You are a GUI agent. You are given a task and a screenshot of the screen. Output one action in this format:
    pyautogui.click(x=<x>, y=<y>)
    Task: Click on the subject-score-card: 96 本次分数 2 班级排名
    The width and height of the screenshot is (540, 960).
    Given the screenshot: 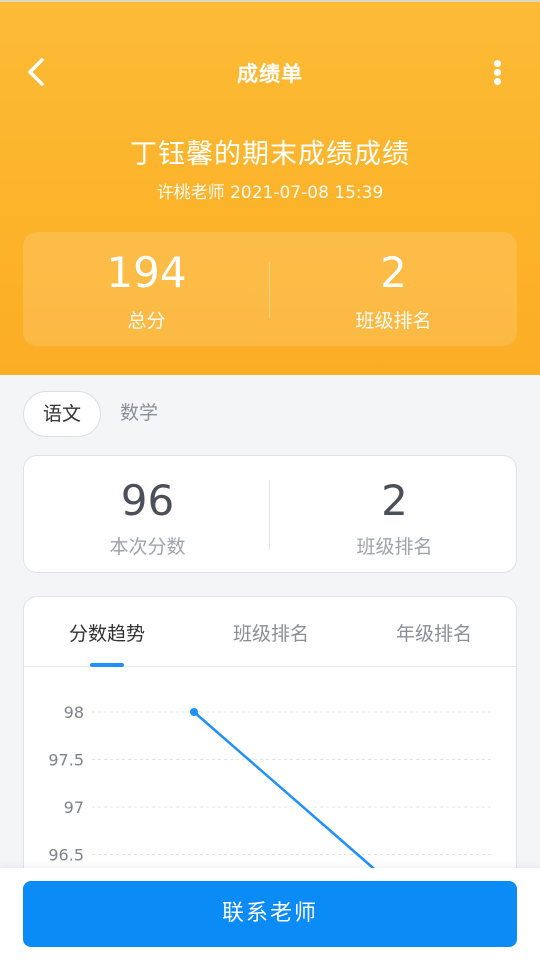 What is the action you would take?
    pyautogui.click(x=270, y=514)
    